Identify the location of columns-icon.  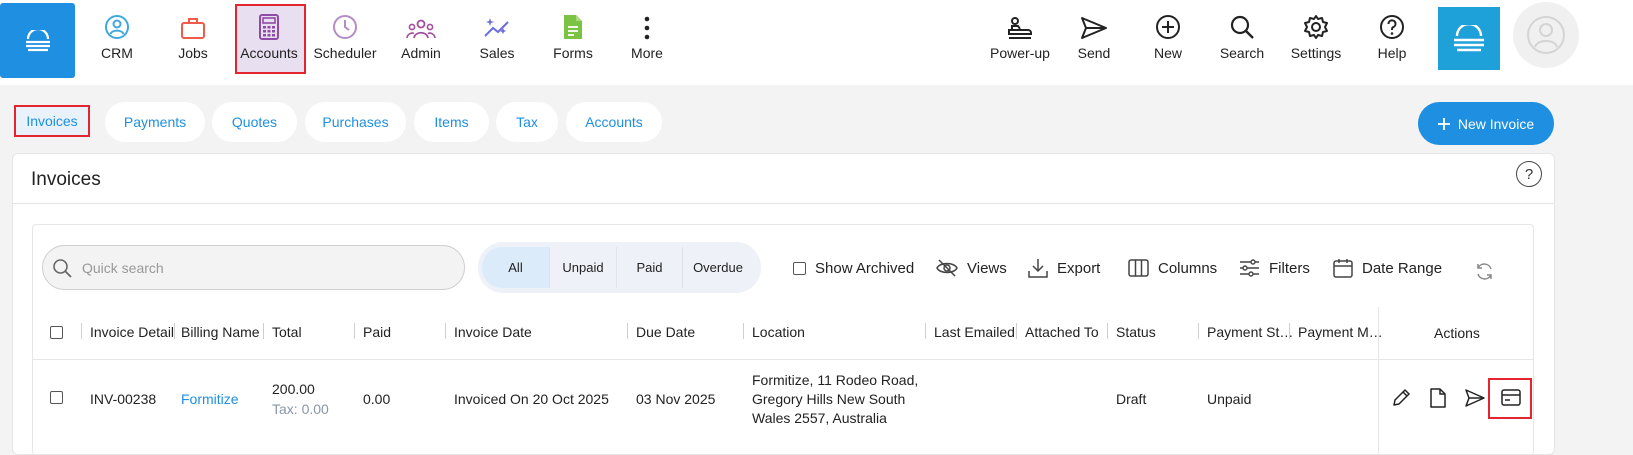
(1138, 268).